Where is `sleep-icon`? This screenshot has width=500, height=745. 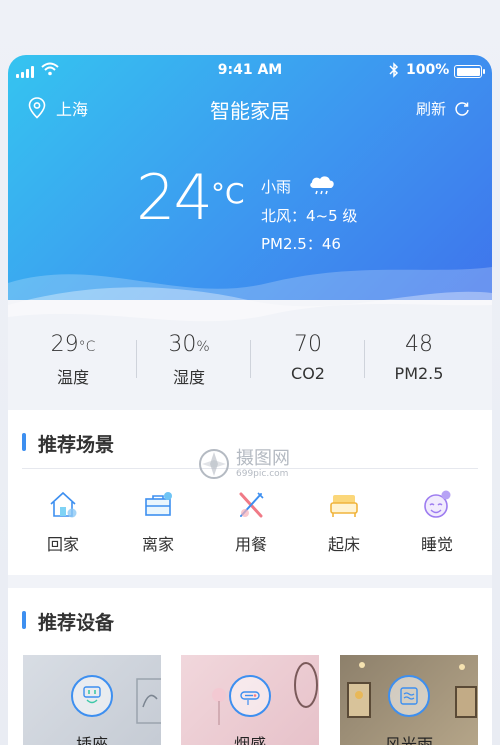 sleep-icon is located at coordinates (437, 504).